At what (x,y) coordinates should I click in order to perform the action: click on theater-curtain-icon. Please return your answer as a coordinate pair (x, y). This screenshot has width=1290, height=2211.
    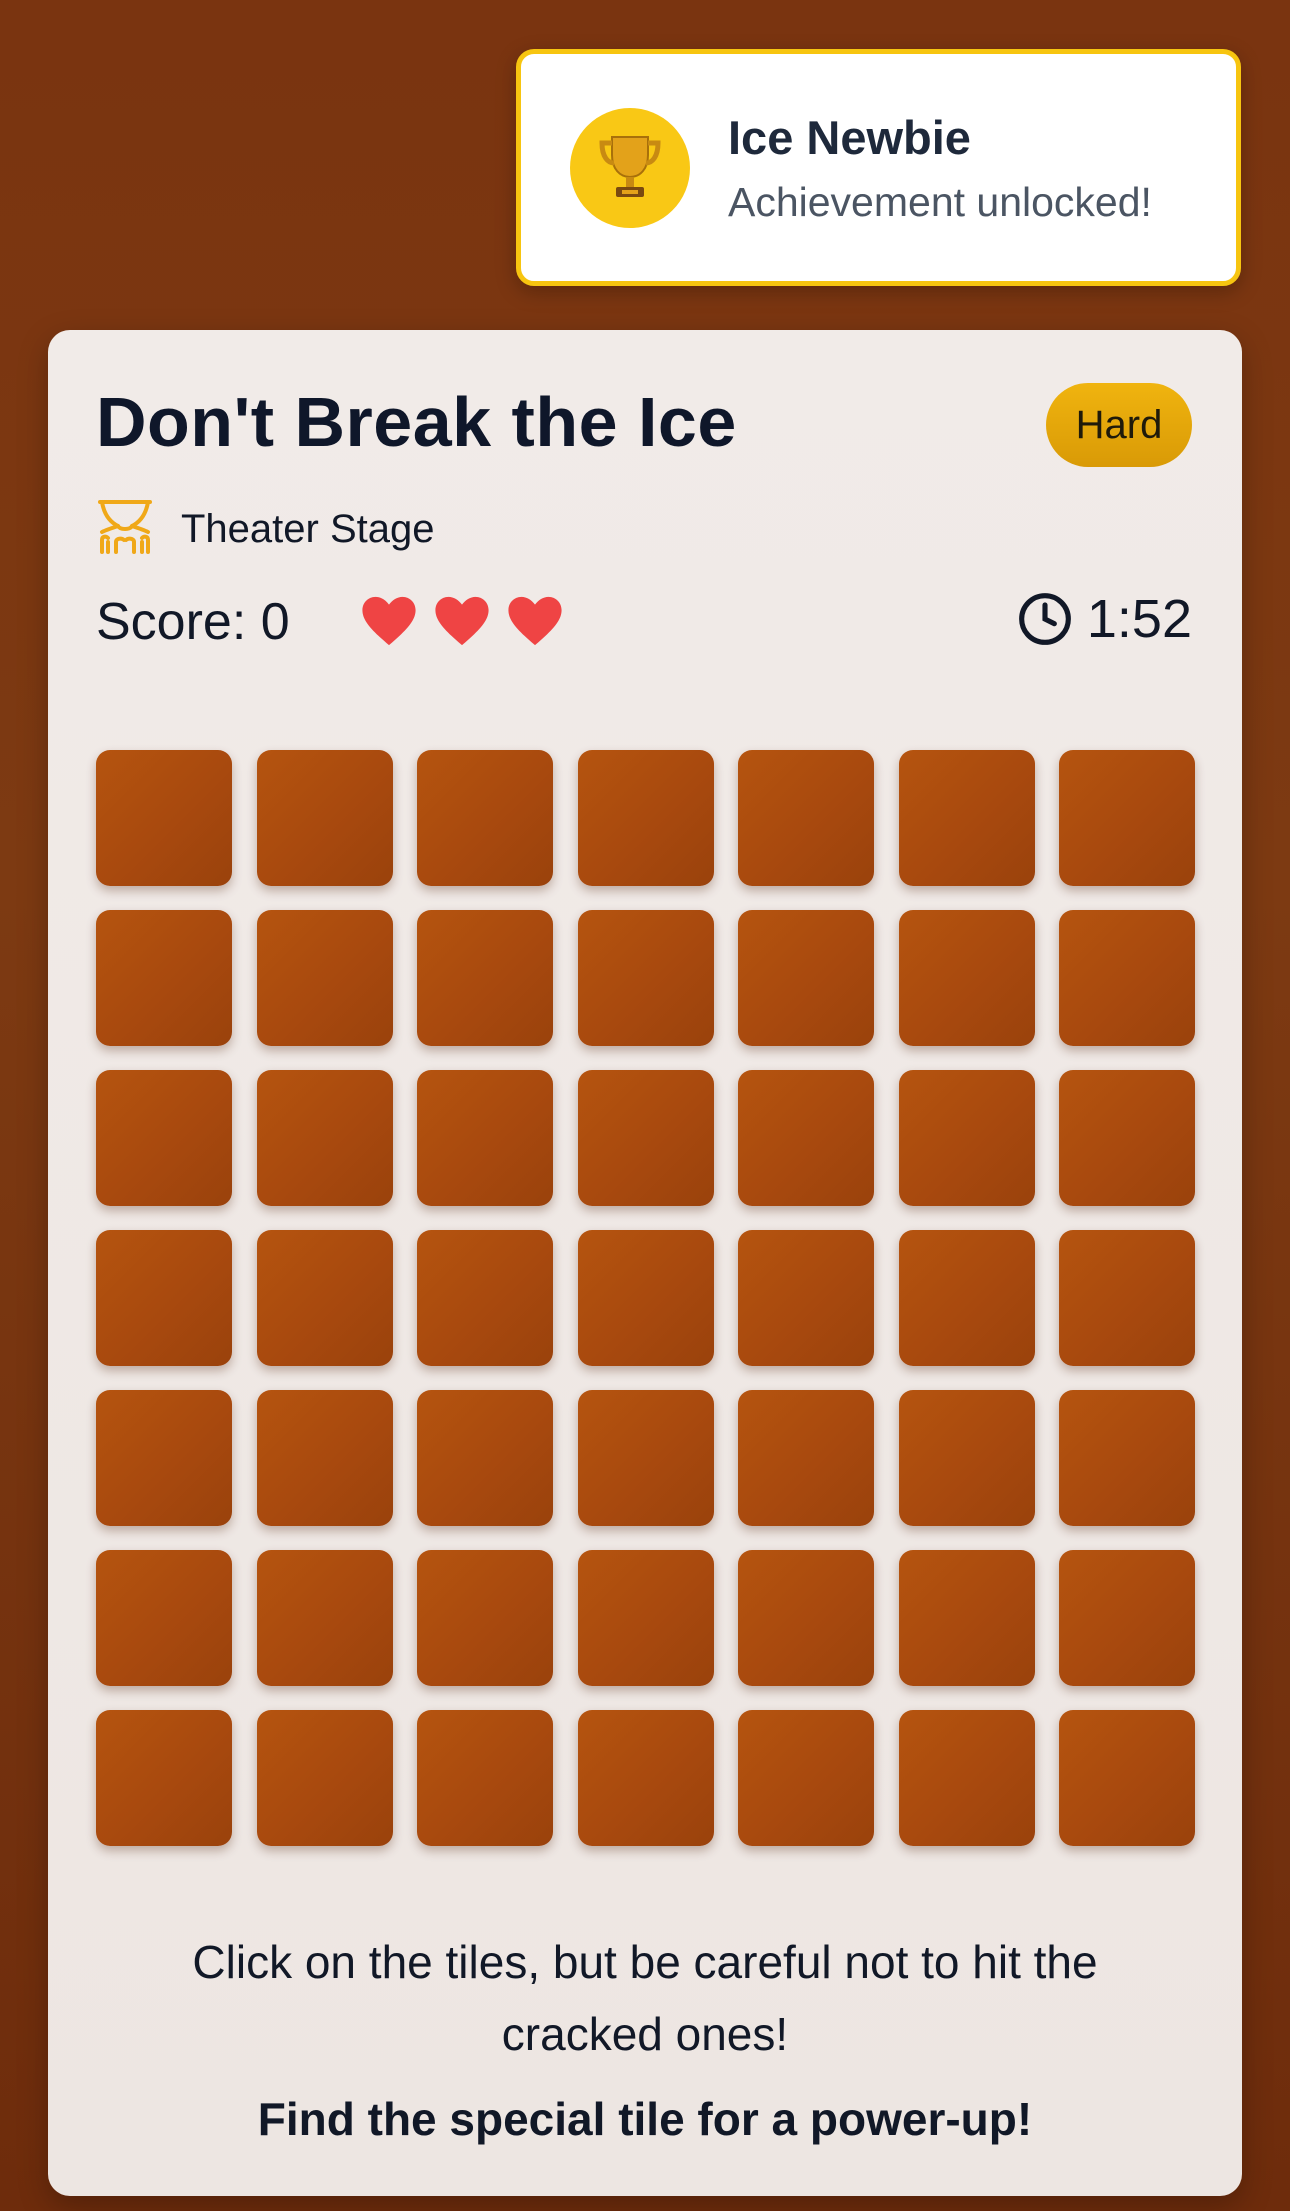
    Looking at the image, I should click on (125, 529).